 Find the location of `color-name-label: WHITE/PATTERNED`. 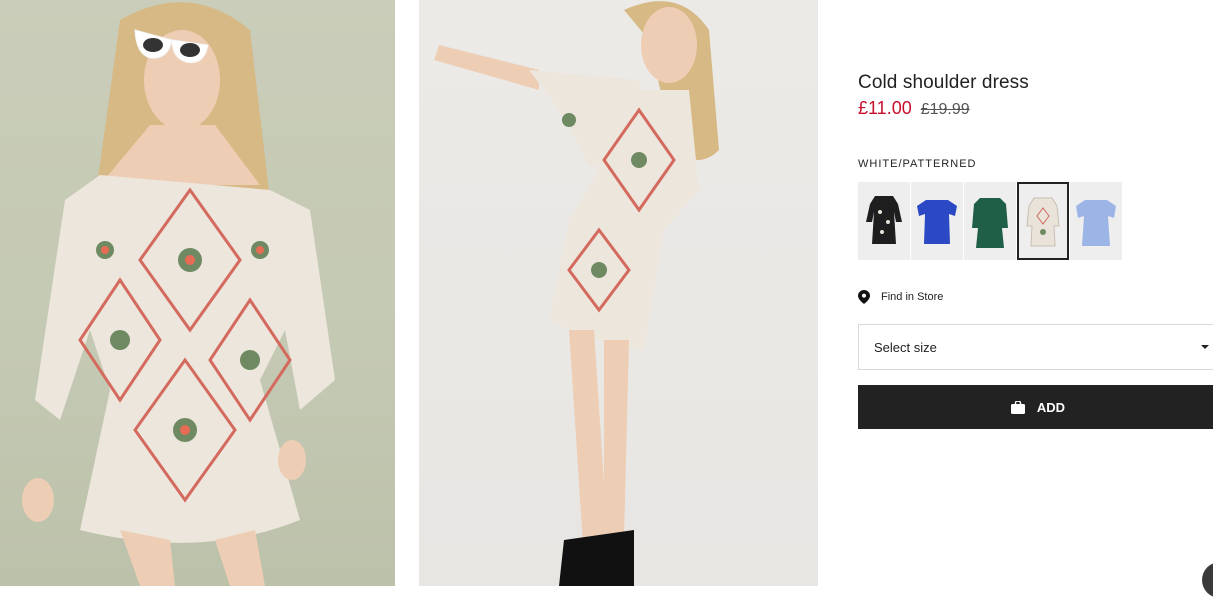

color-name-label: WHITE/PATTERNED is located at coordinates (917, 164).